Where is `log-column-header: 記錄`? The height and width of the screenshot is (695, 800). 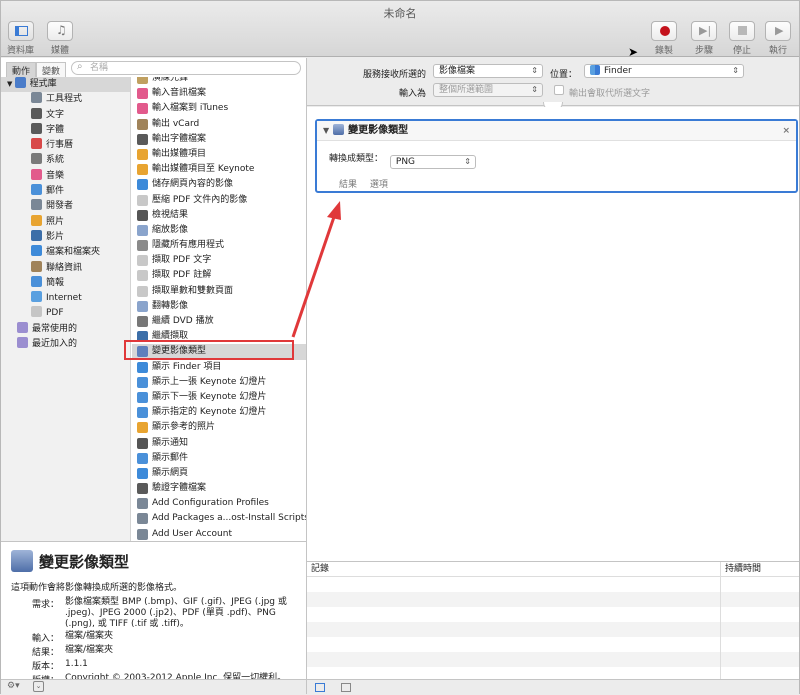 log-column-header: 記錄 is located at coordinates (320, 569).